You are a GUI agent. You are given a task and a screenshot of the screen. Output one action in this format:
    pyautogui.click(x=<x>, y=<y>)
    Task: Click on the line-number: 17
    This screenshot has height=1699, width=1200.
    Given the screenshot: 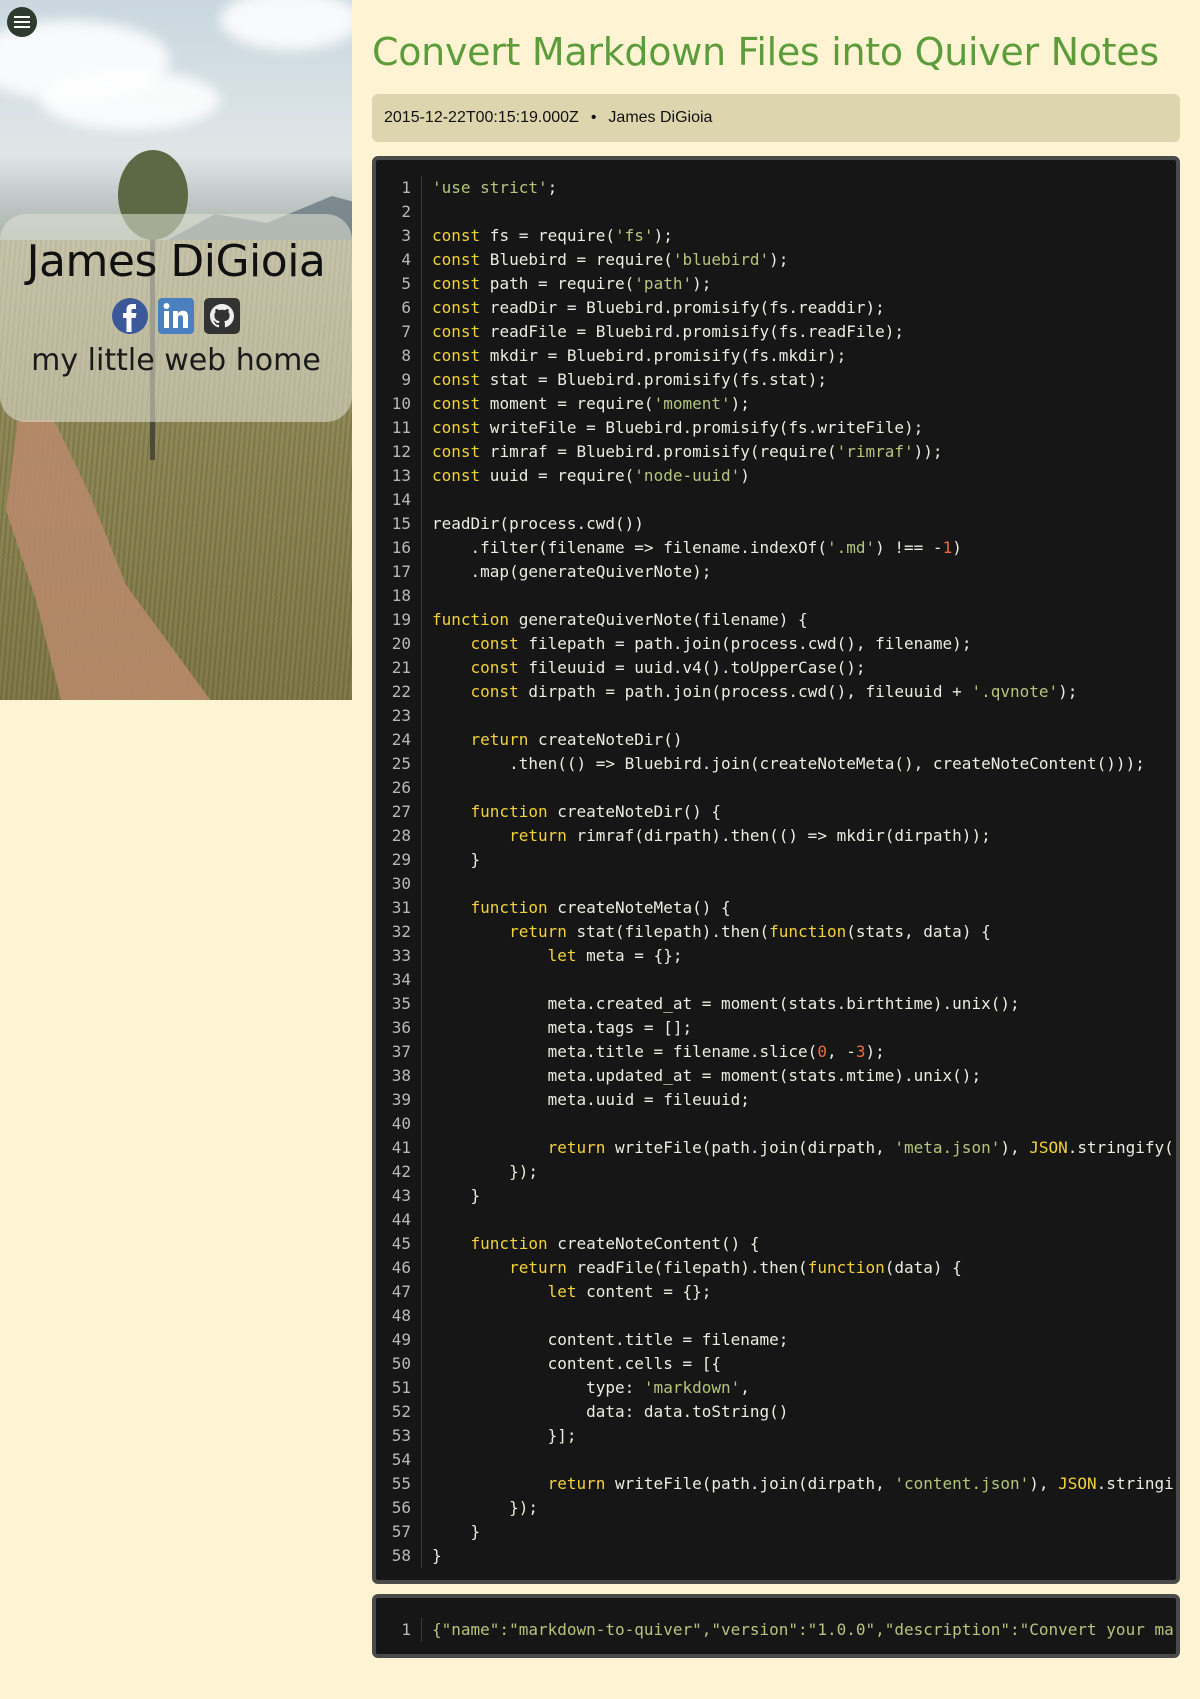 What is the action you would take?
    pyautogui.click(x=399, y=572)
    